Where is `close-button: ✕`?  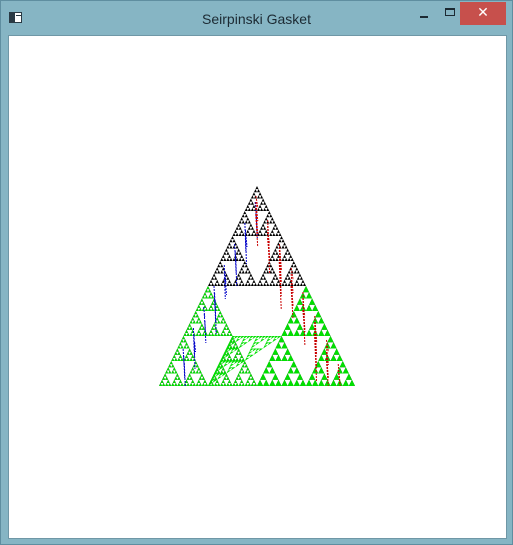
close-button: ✕ is located at coordinates (483, 13).